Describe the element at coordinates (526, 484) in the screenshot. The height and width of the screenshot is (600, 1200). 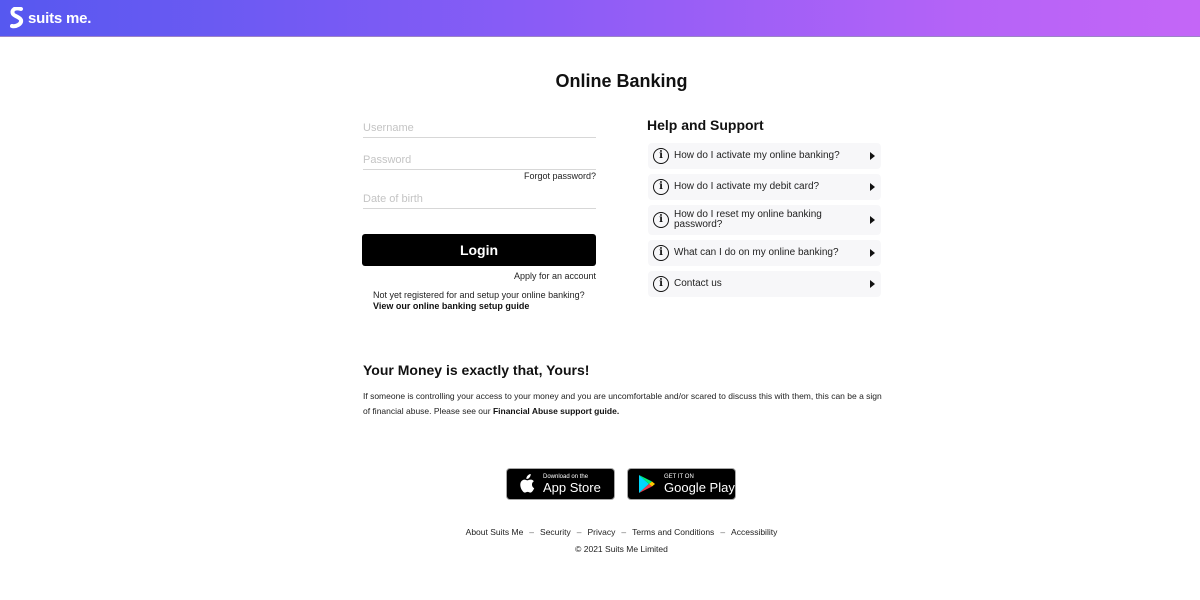
I see `apple-icon` at that location.